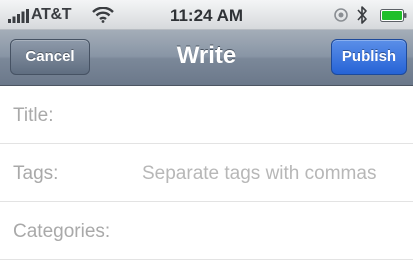 Image resolution: width=413 pixels, height=260 pixels. Describe the element at coordinates (362, 15) in the screenshot. I see `bluetooth-icon` at that location.